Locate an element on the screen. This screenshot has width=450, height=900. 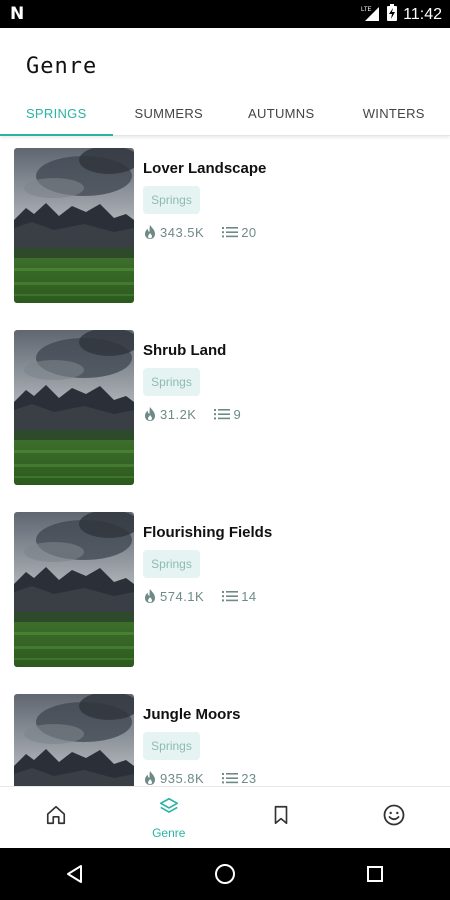
system-nav-bar is located at coordinates (225, 874).